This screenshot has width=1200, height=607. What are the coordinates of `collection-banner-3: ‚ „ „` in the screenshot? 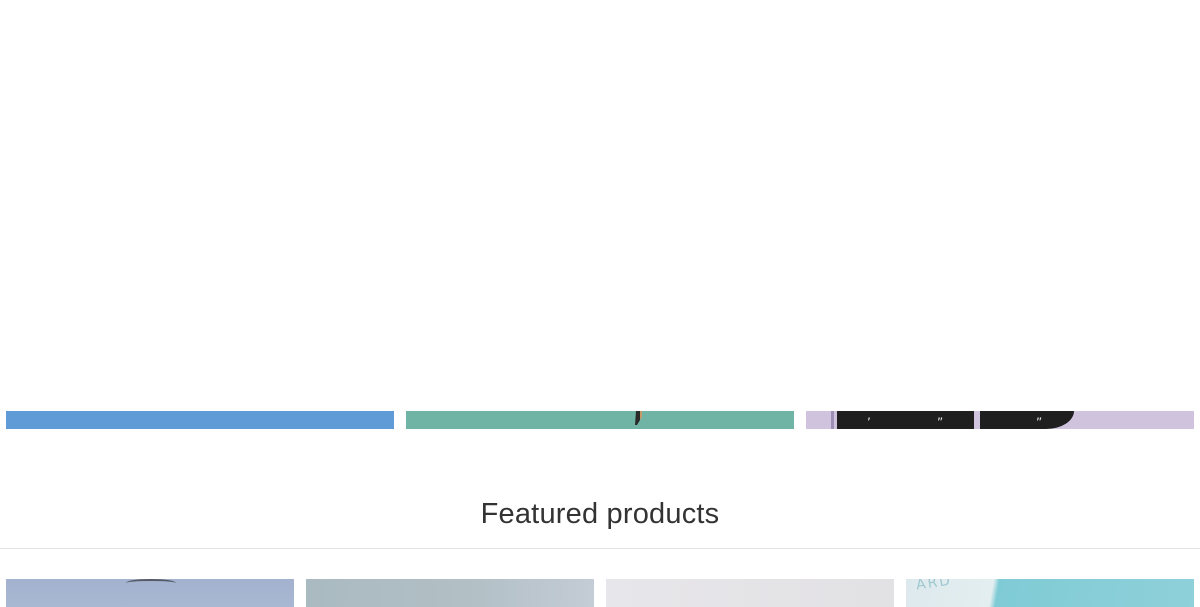 It's located at (1000, 420).